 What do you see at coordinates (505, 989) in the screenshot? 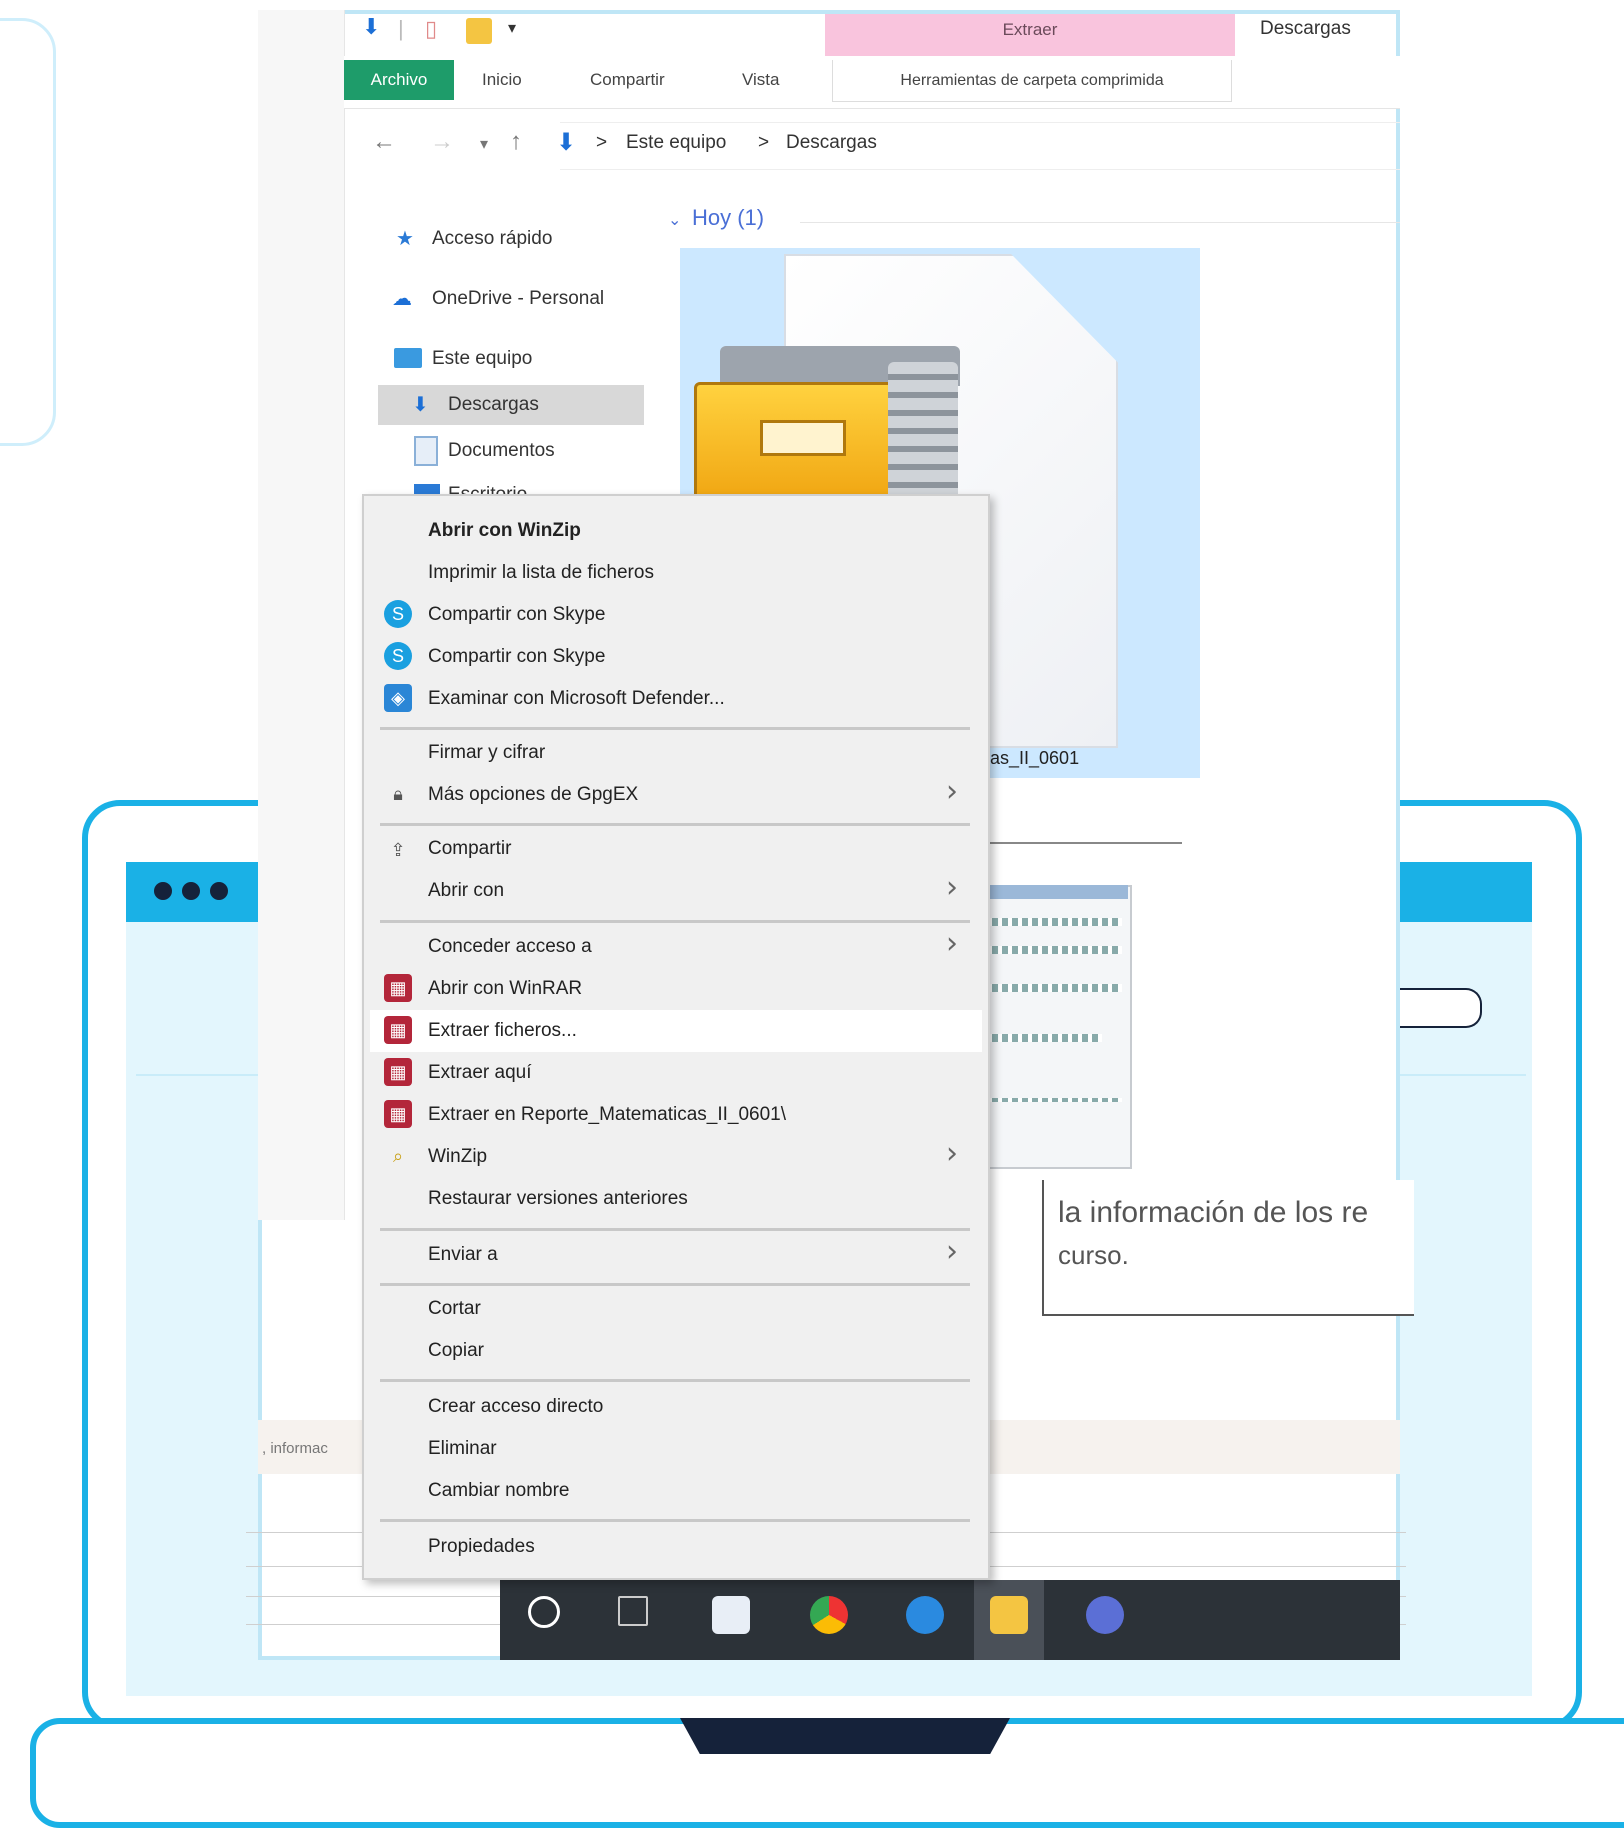
I see `menu-item-abrir-winrar: Abrir con WinRAR` at bounding box center [505, 989].